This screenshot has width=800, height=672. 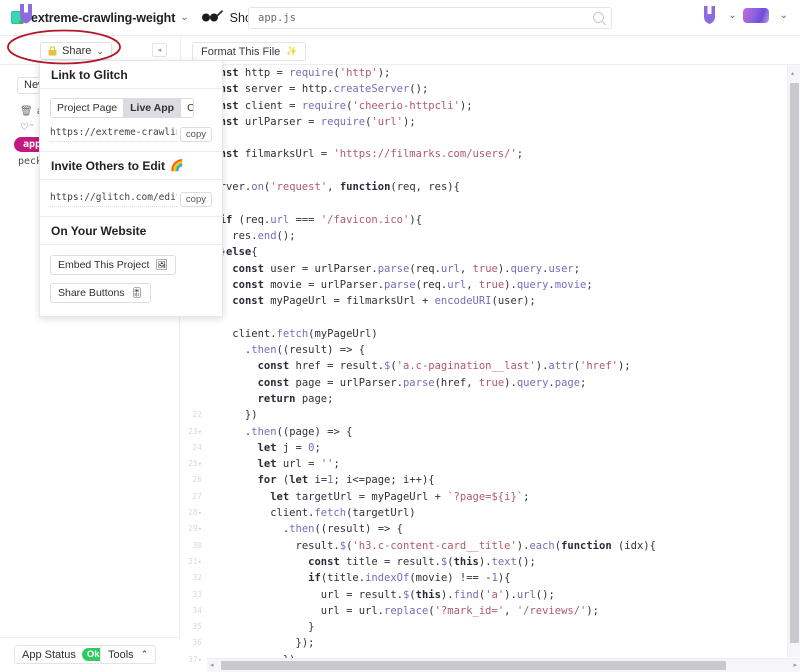 What do you see at coordinates (195, 561) in the screenshot?
I see `line-number: 31▾` at bounding box center [195, 561].